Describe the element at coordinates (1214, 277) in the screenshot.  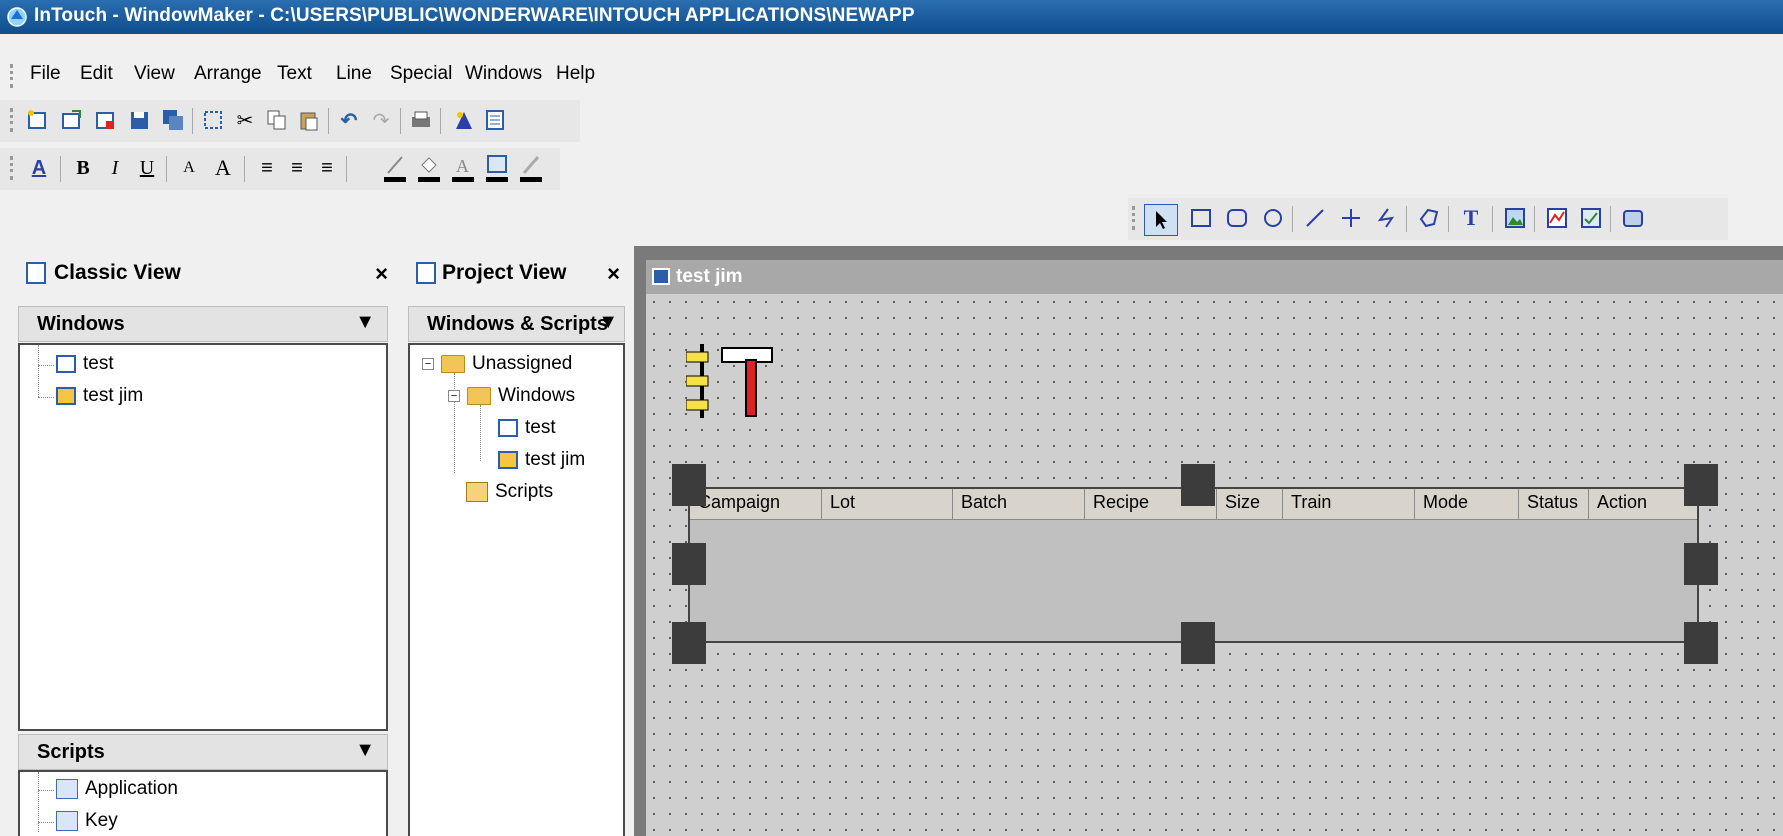
I see `canvas-window-titlebar: test jim` at that location.